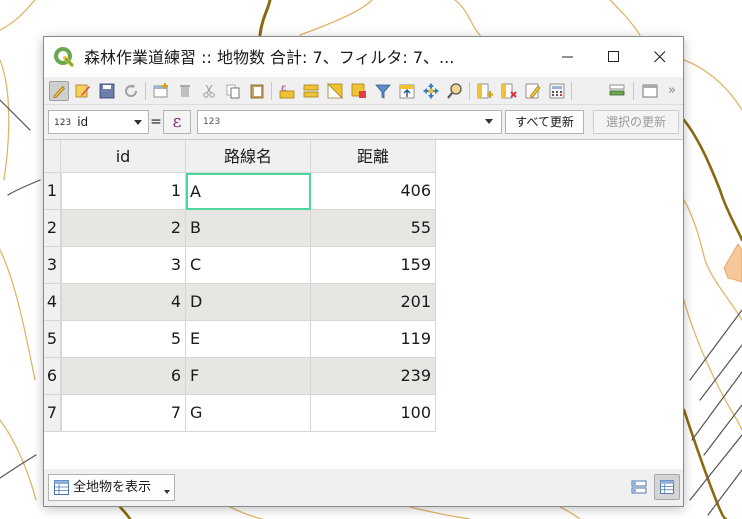  Describe the element at coordinates (83, 91) in the screenshot. I see `multi-edit-icon` at that location.